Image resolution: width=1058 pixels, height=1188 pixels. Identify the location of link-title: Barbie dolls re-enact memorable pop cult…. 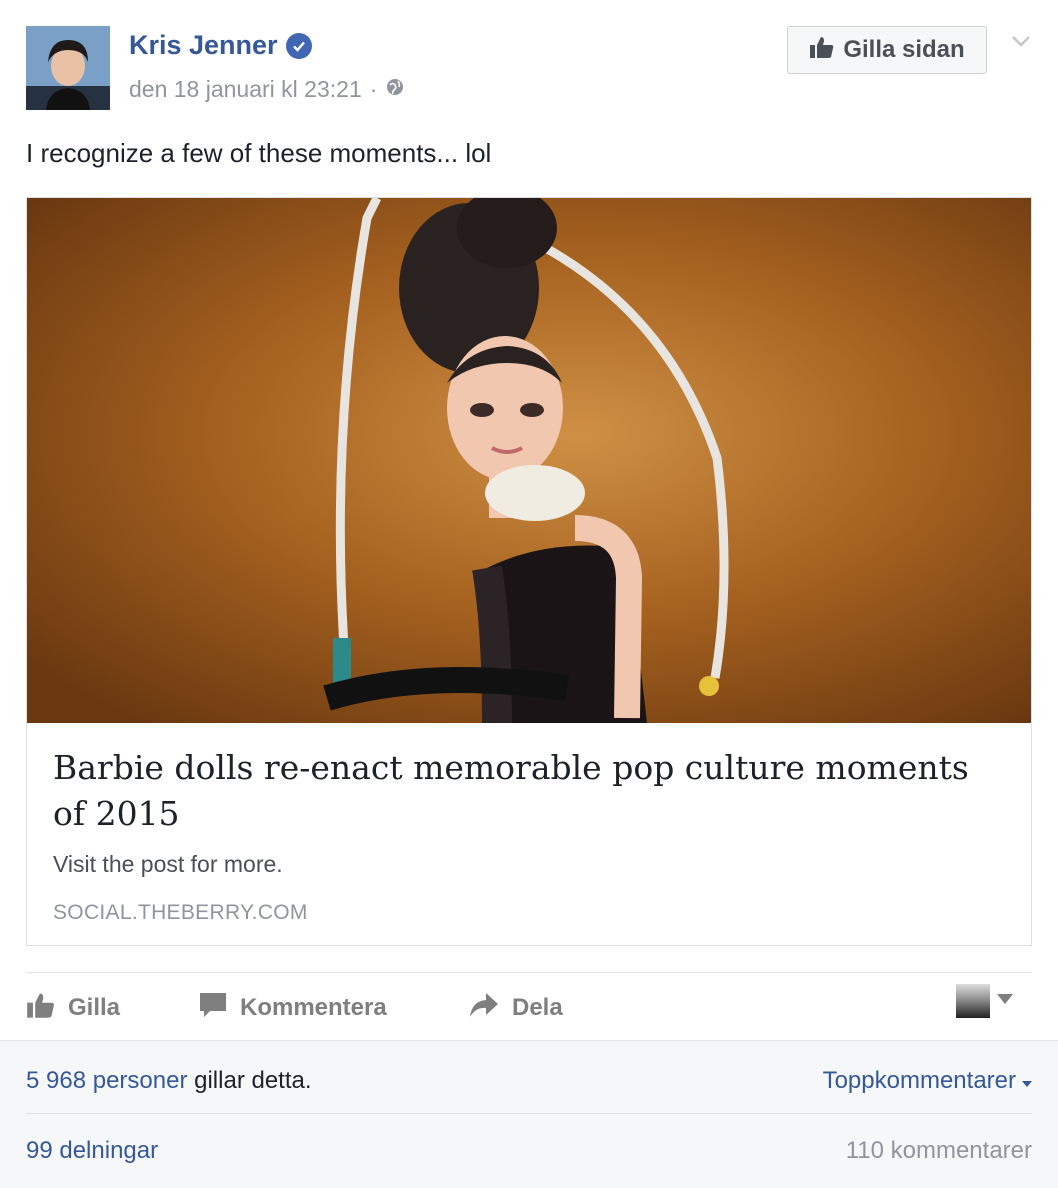
(528, 791).